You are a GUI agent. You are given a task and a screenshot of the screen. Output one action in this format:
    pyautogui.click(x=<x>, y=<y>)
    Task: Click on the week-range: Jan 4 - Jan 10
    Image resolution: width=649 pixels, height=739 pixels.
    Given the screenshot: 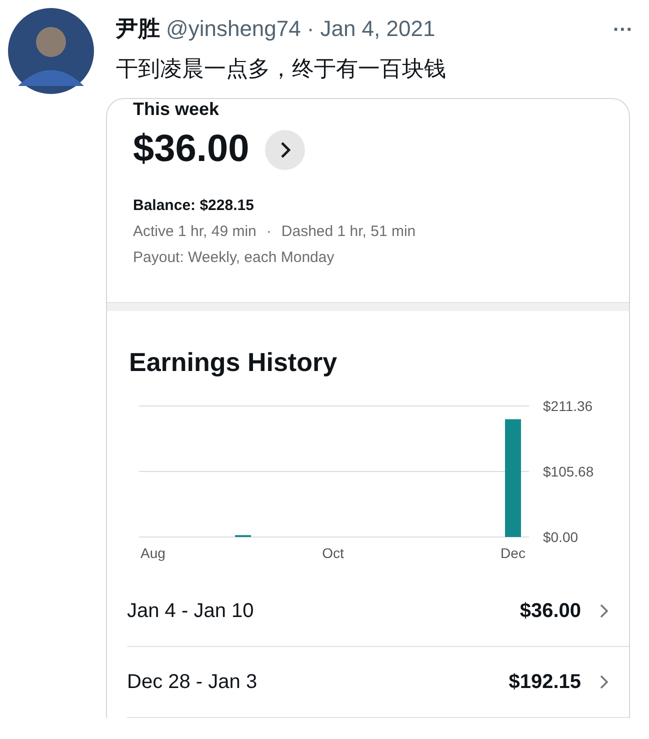 What is the action you would take?
    pyautogui.click(x=191, y=611)
    